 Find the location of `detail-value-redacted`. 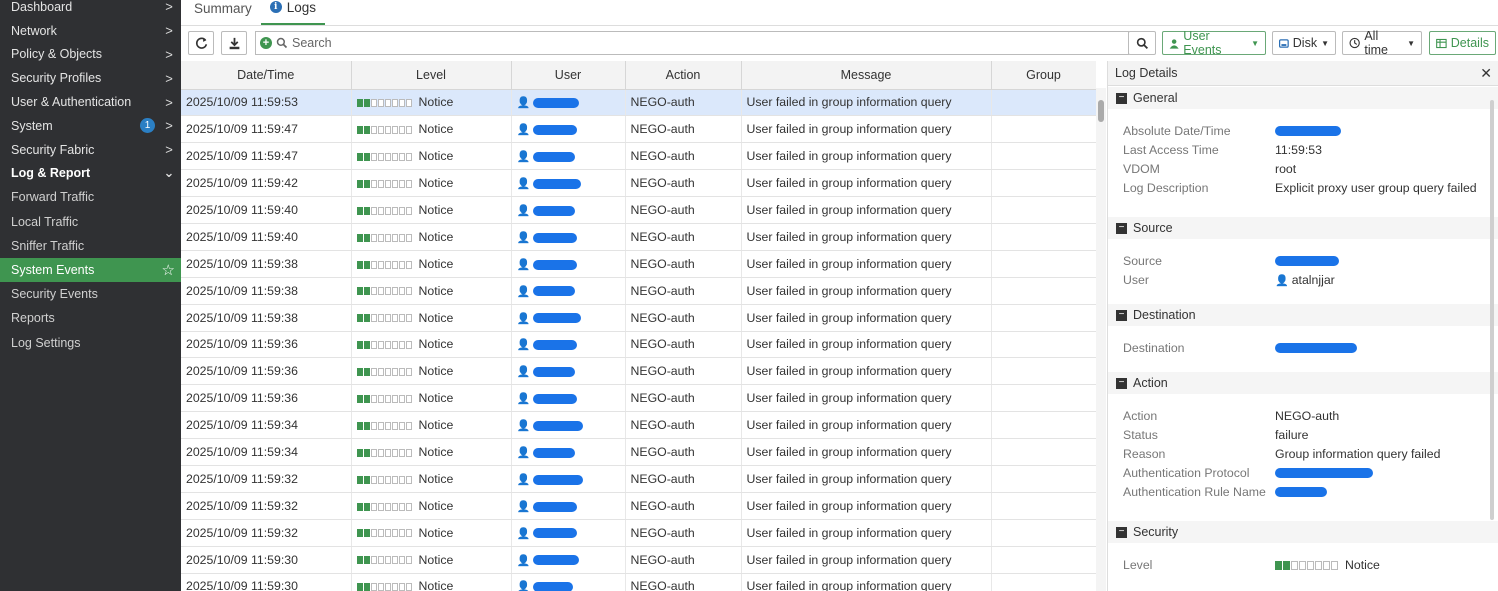

detail-value-redacted is located at coordinates (1316, 348).